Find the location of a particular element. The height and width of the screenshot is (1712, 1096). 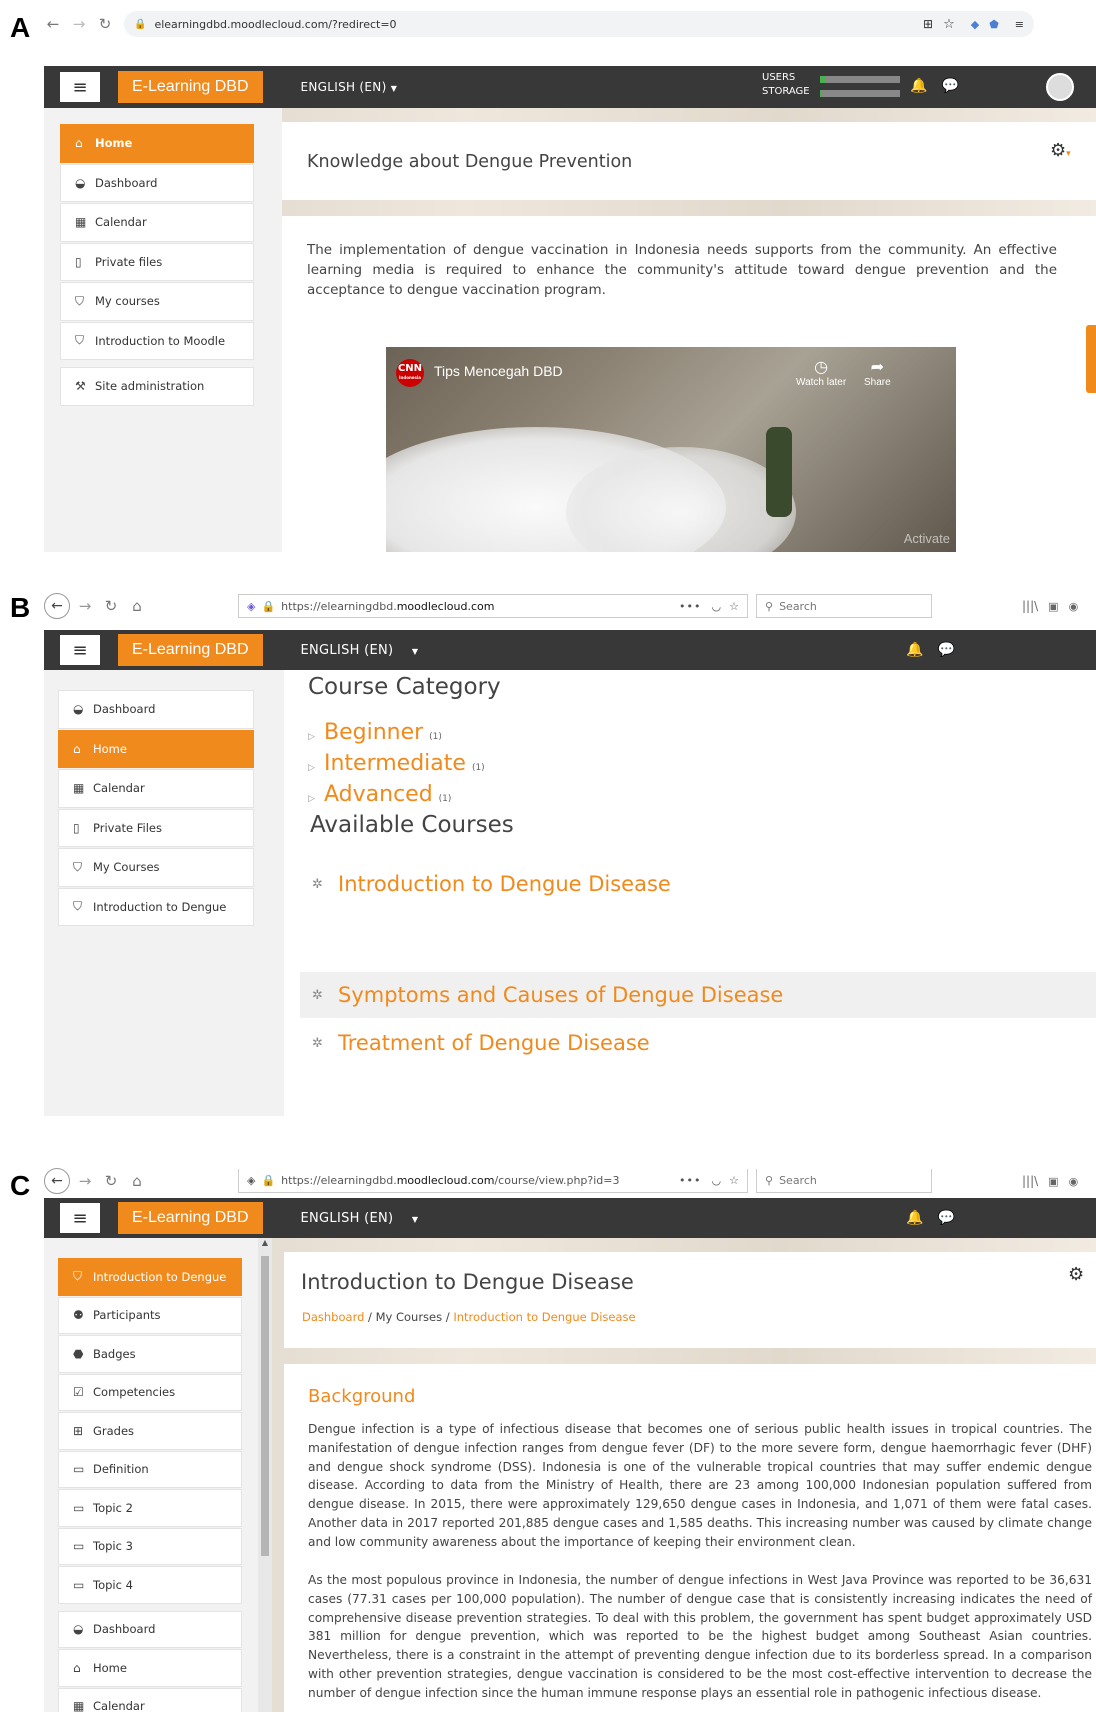

course-item: ✲ Symptoms and Causes of Dengue Disease is located at coordinates (698, 995).